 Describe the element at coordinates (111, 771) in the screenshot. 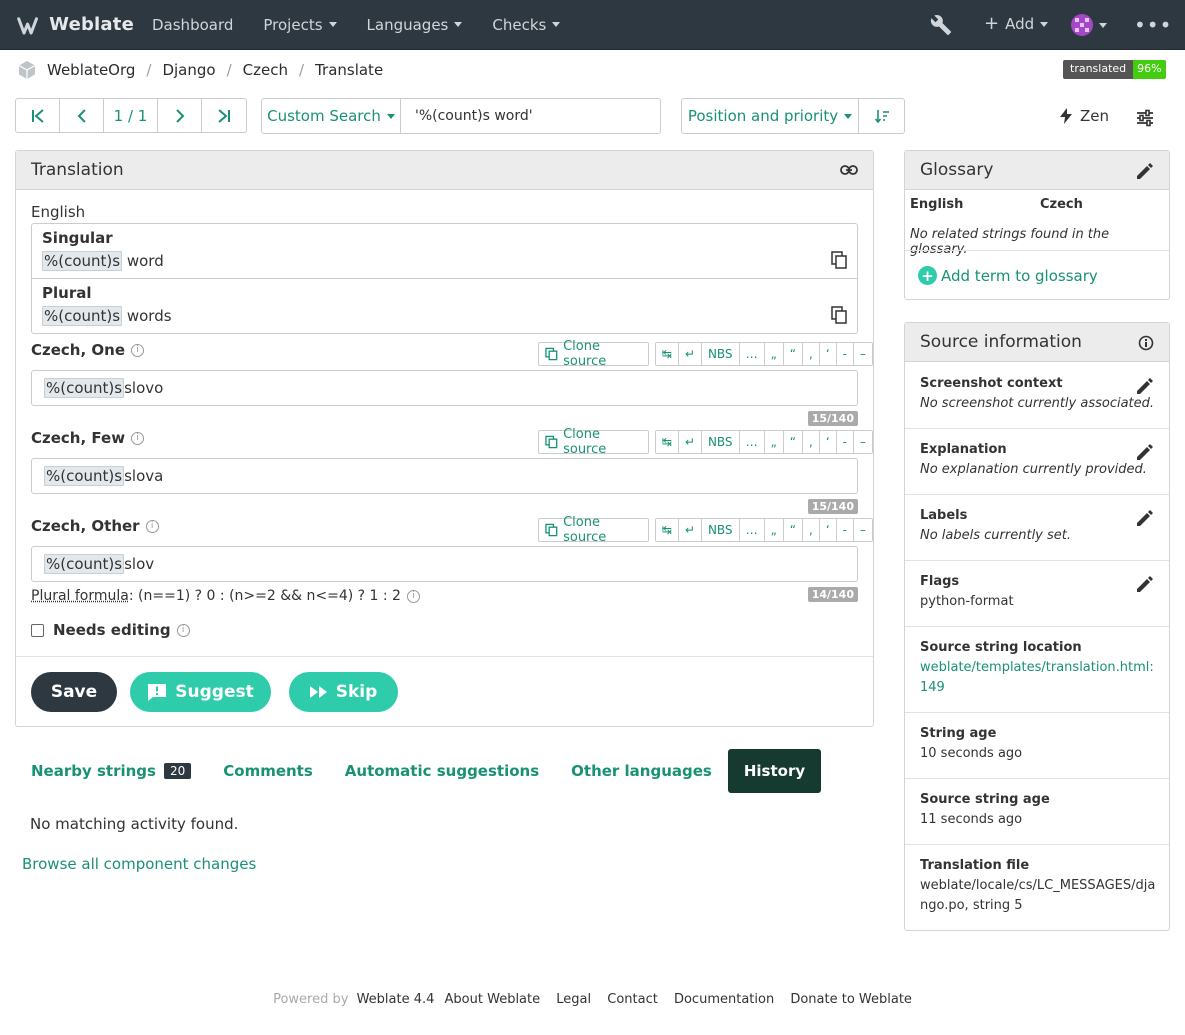

I see `tab-nearby-strings: Nearby strings 20` at that location.